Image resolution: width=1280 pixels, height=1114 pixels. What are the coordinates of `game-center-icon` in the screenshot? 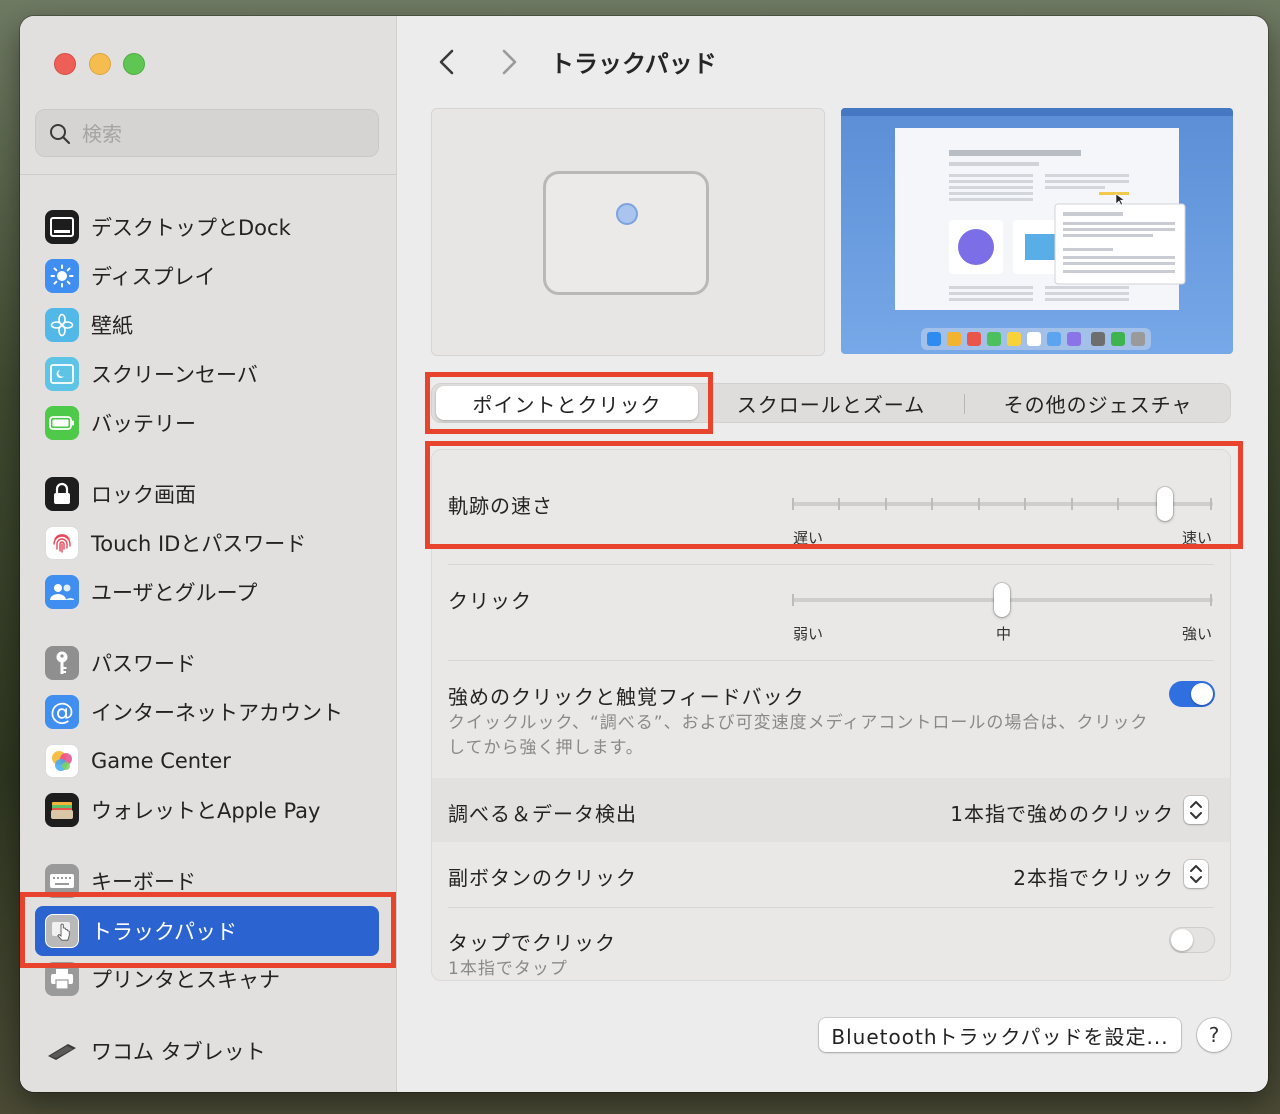 It's located at (62, 761).